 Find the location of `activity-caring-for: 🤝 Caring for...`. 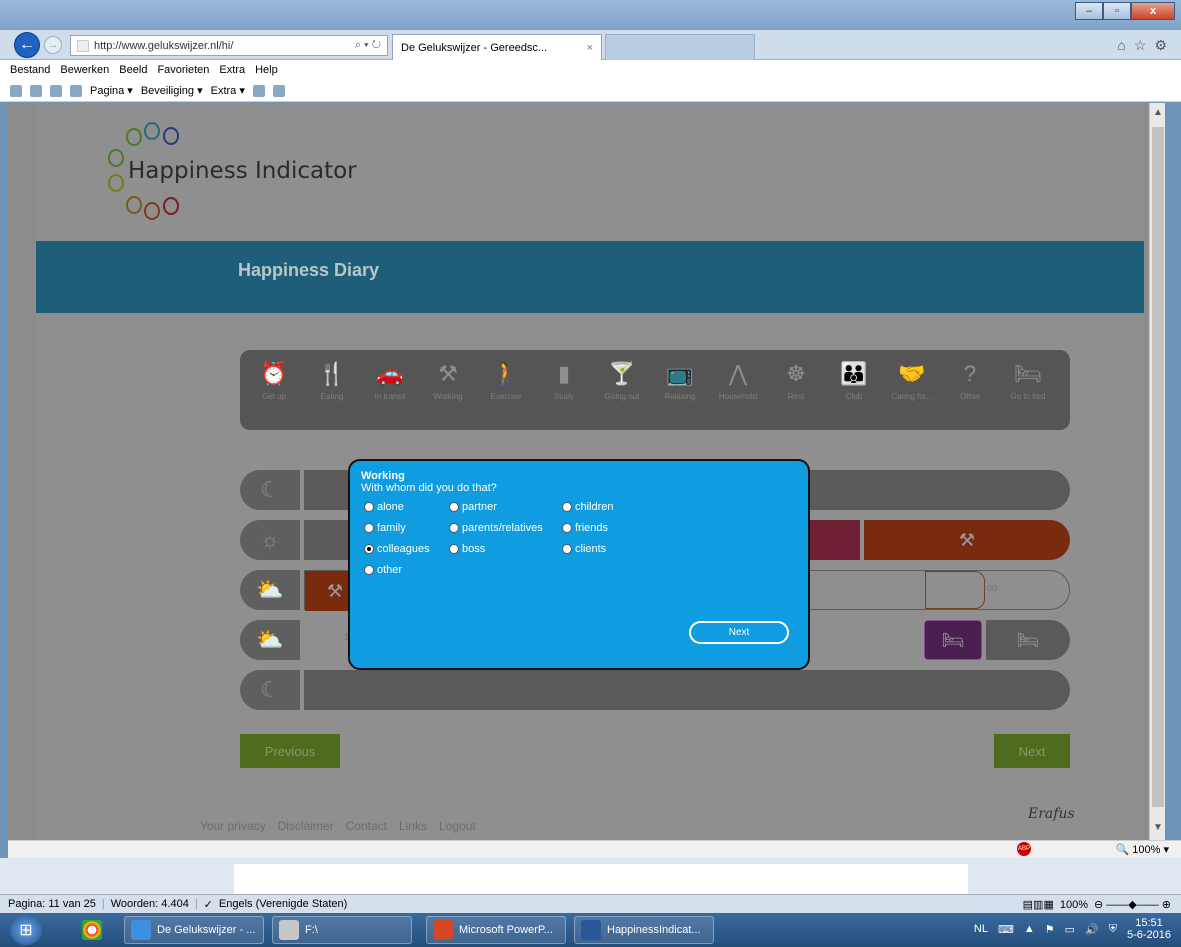

activity-caring-for: 🤝 Caring for... is located at coordinates (912, 380).